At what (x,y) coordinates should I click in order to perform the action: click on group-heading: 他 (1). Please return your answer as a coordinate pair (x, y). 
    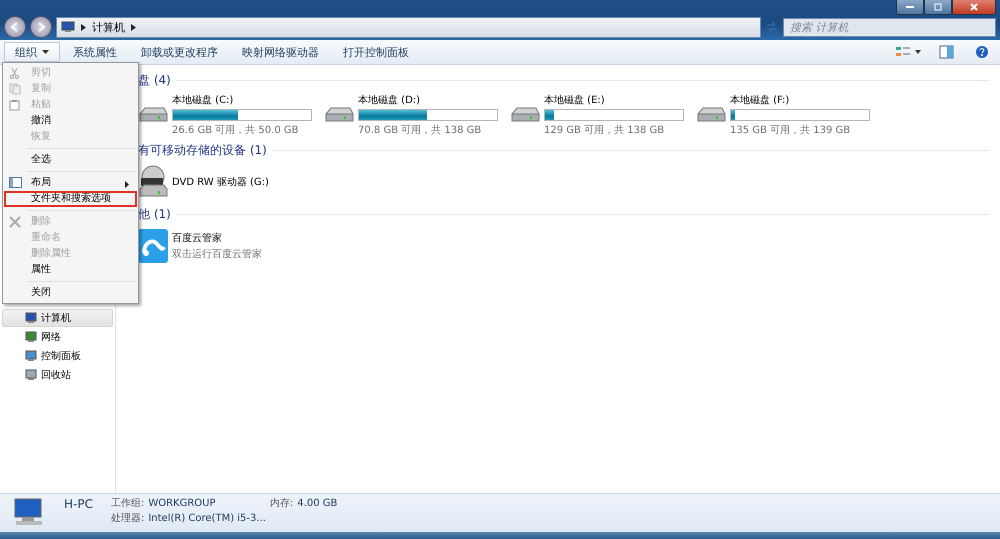
    Looking at the image, I should click on (154, 214).